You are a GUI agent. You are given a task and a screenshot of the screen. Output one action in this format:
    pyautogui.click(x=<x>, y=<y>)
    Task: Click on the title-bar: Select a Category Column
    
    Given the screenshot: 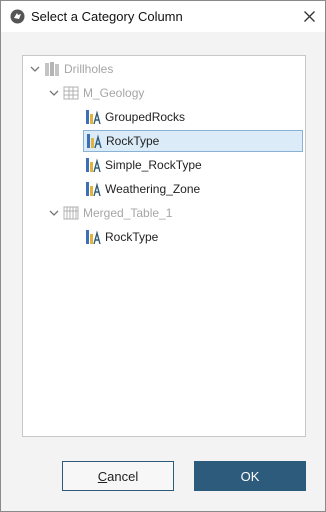 What is the action you would take?
    pyautogui.click(x=163, y=16)
    